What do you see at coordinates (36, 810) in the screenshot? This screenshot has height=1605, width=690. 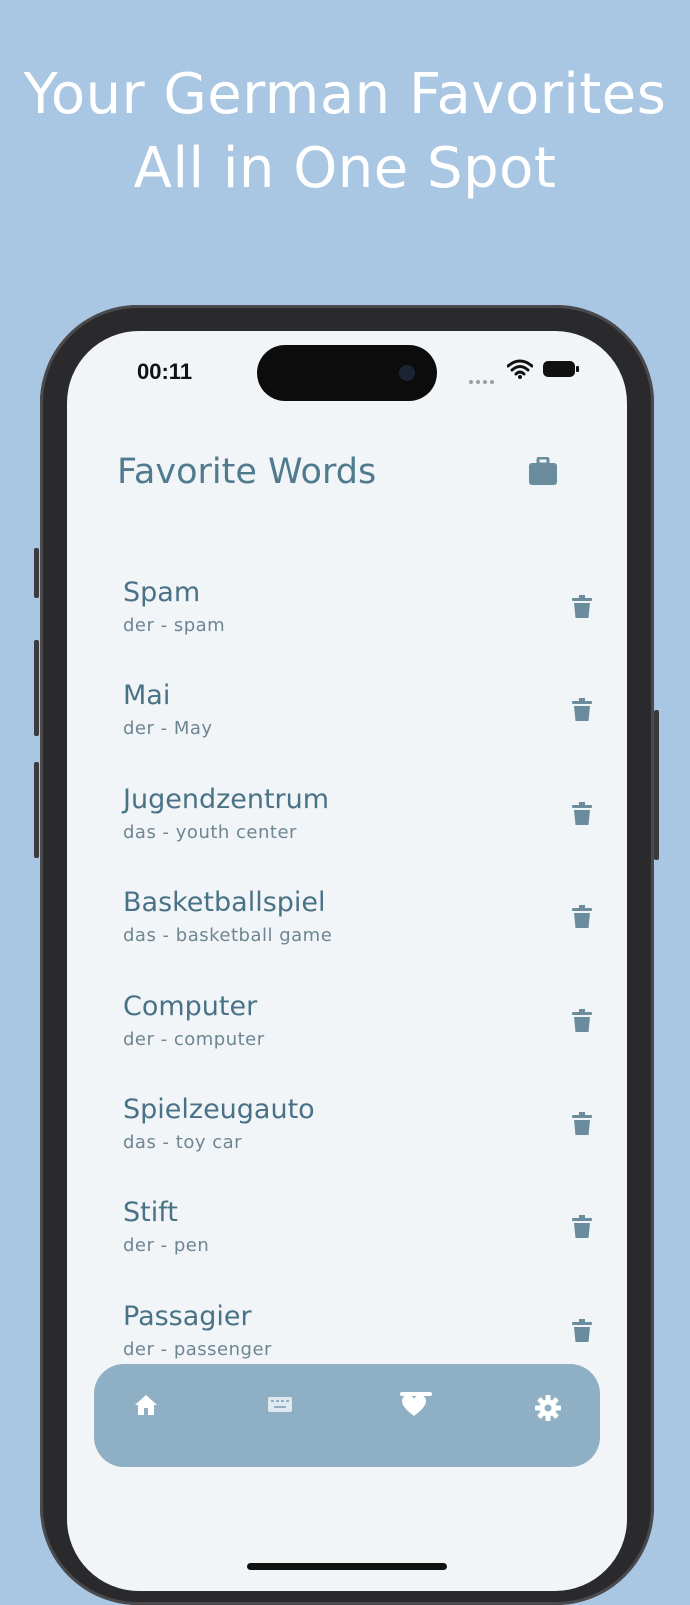 I see `volume-down-button` at bounding box center [36, 810].